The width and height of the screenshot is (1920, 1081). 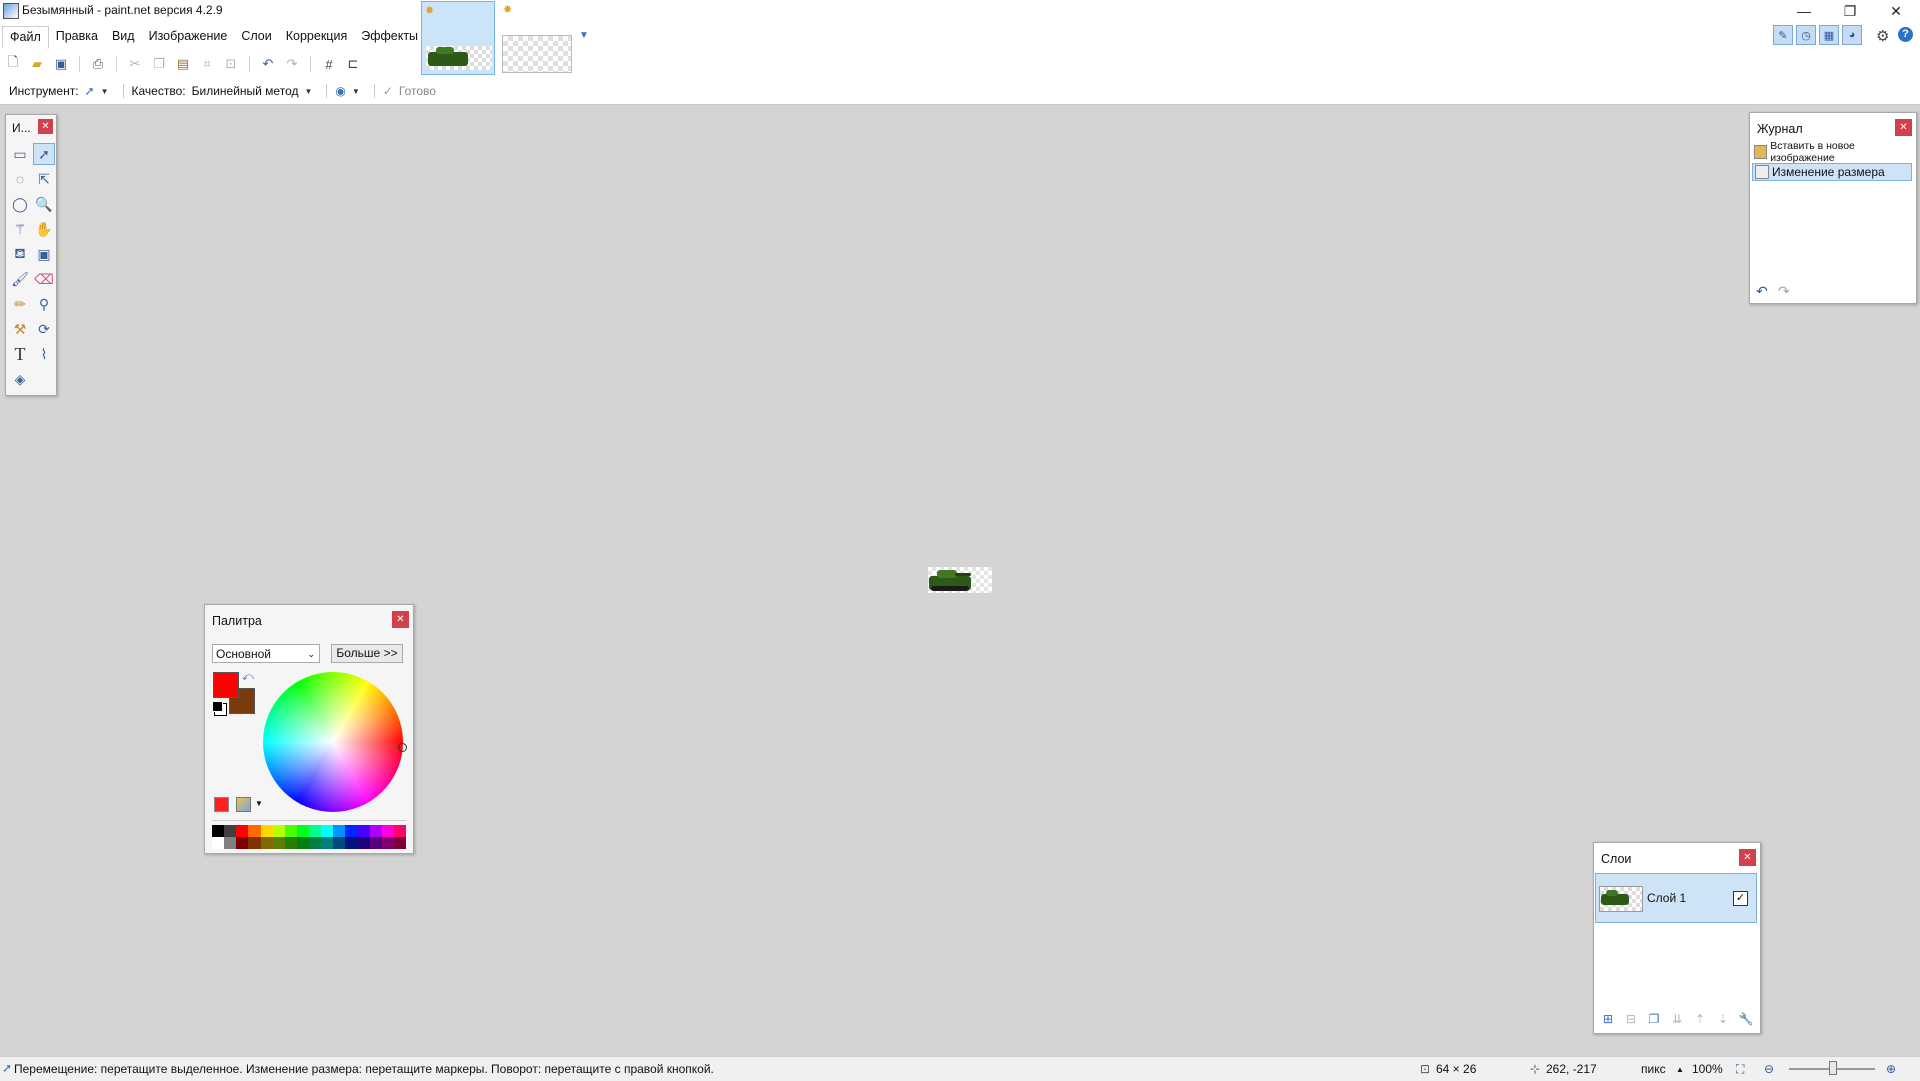 I want to click on menu-edit: Правка, so click(x=77, y=37).